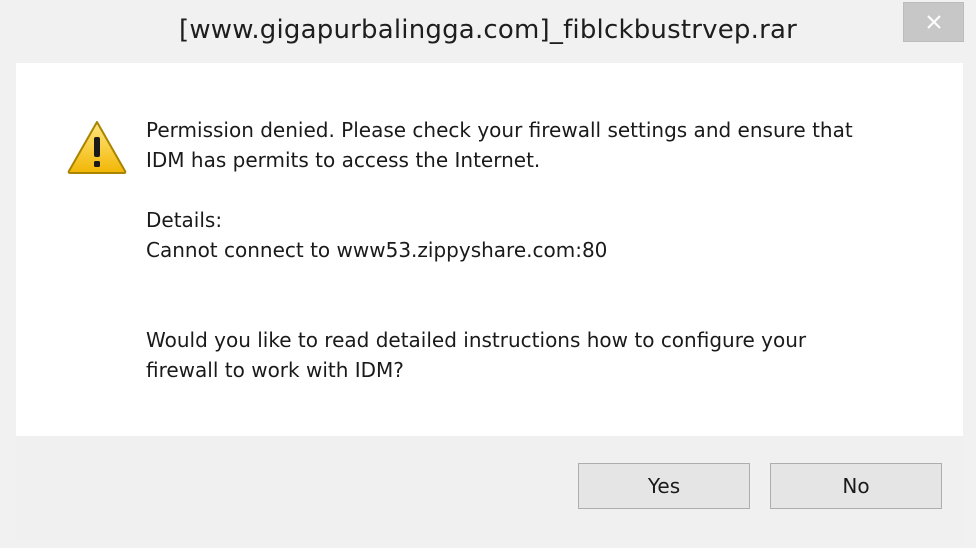  Describe the element at coordinates (184, 220) in the screenshot. I see `details-label: Details:` at that location.